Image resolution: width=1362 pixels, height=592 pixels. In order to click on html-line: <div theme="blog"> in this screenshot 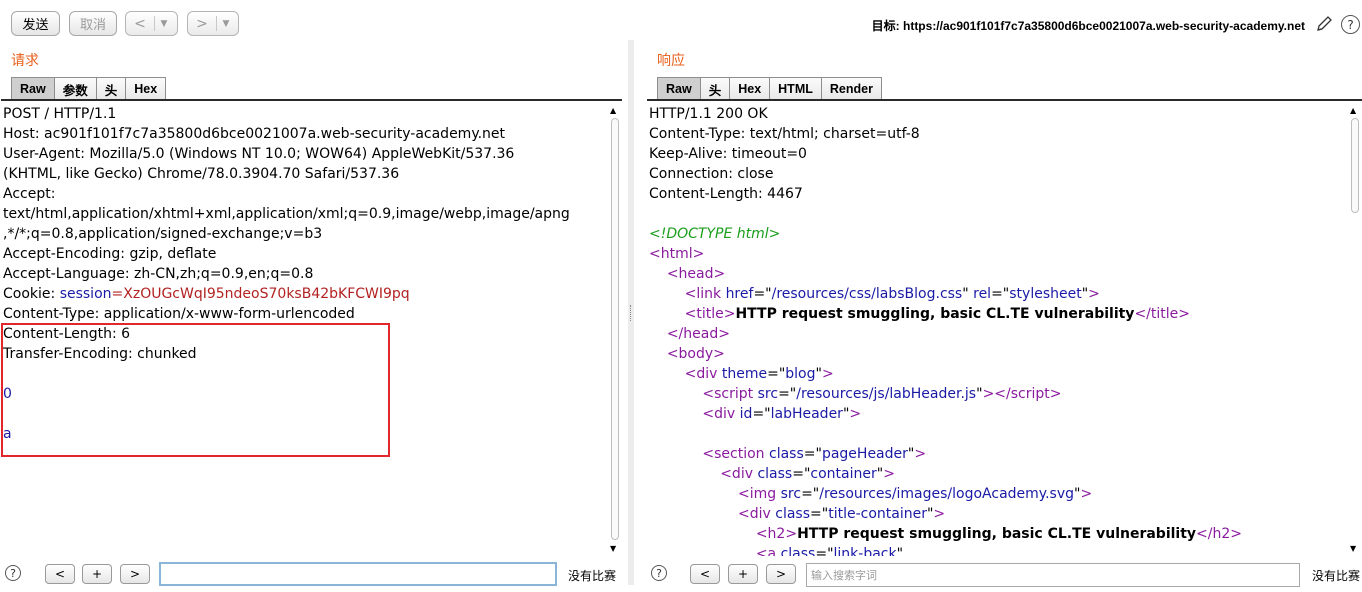, I will do `click(759, 374)`.